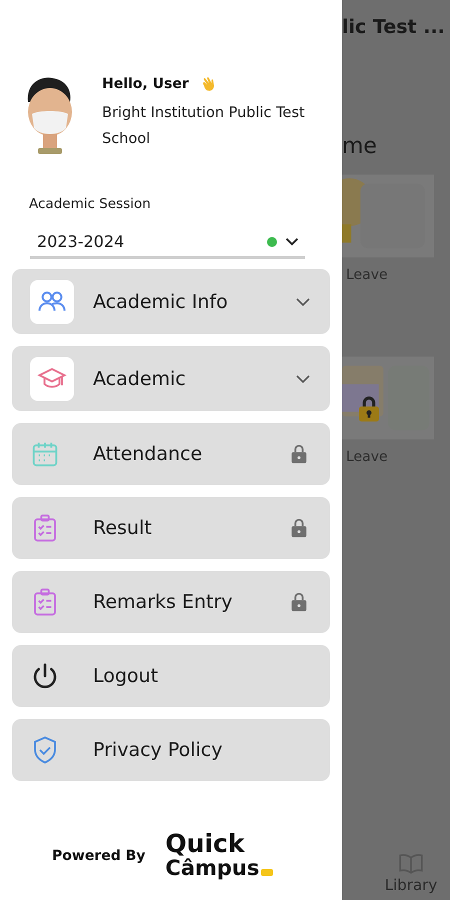 This screenshot has width=450, height=900. What do you see at coordinates (204, 126) in the screenshot?
I see `school-name: Bright Institution Public Test School` at bounding box center [204, 126].